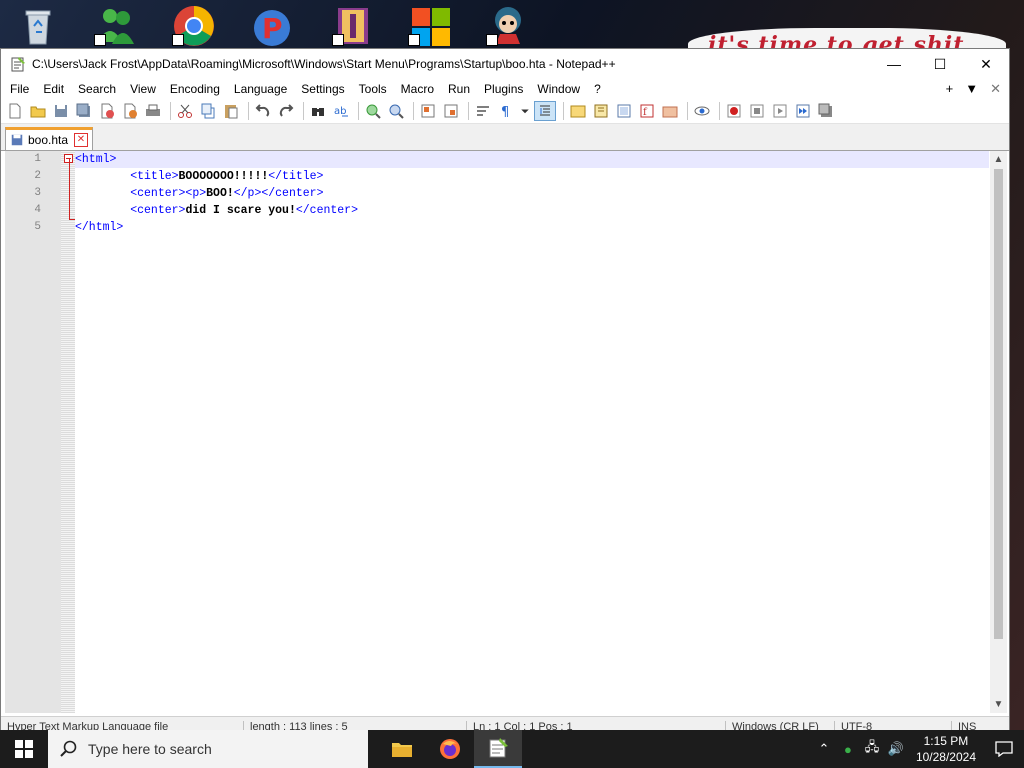 The width and height of the screenshot is (1024, 768). Describe the element at coordinates (143, 89) in the screenshot. I see `menu-view: View` at that location.